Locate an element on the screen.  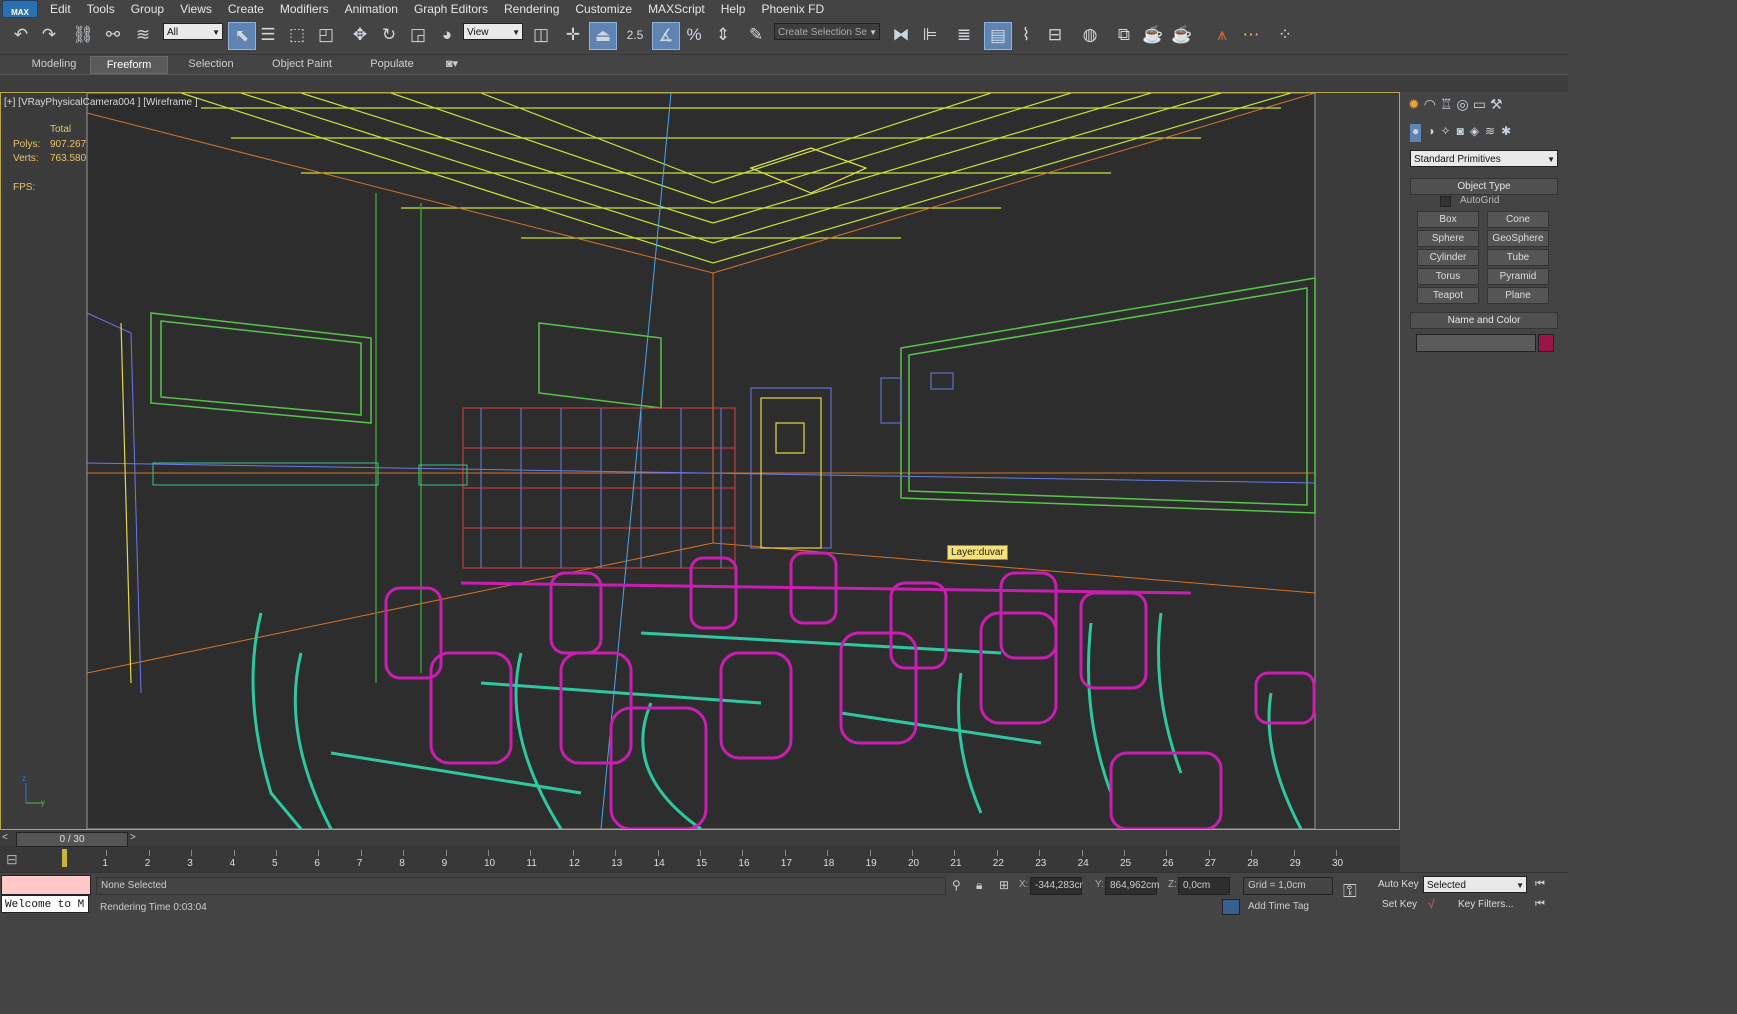
transform-mode-icon: ⊞ is located at coordinates (1004, 885).